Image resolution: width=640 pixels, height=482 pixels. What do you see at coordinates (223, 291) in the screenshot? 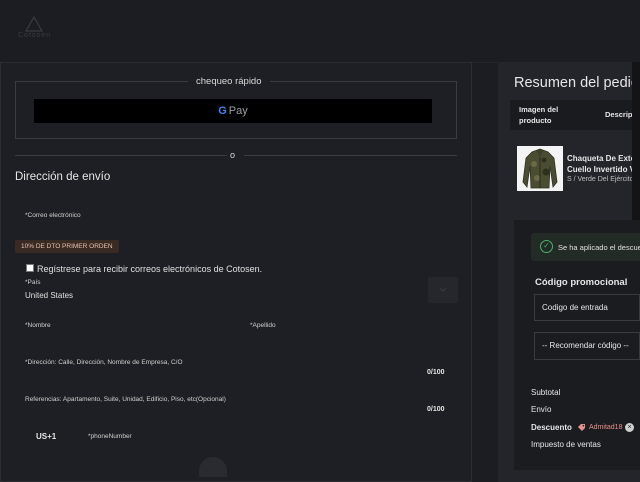
I see `country-select: *País` at bounding box center [223, 291].